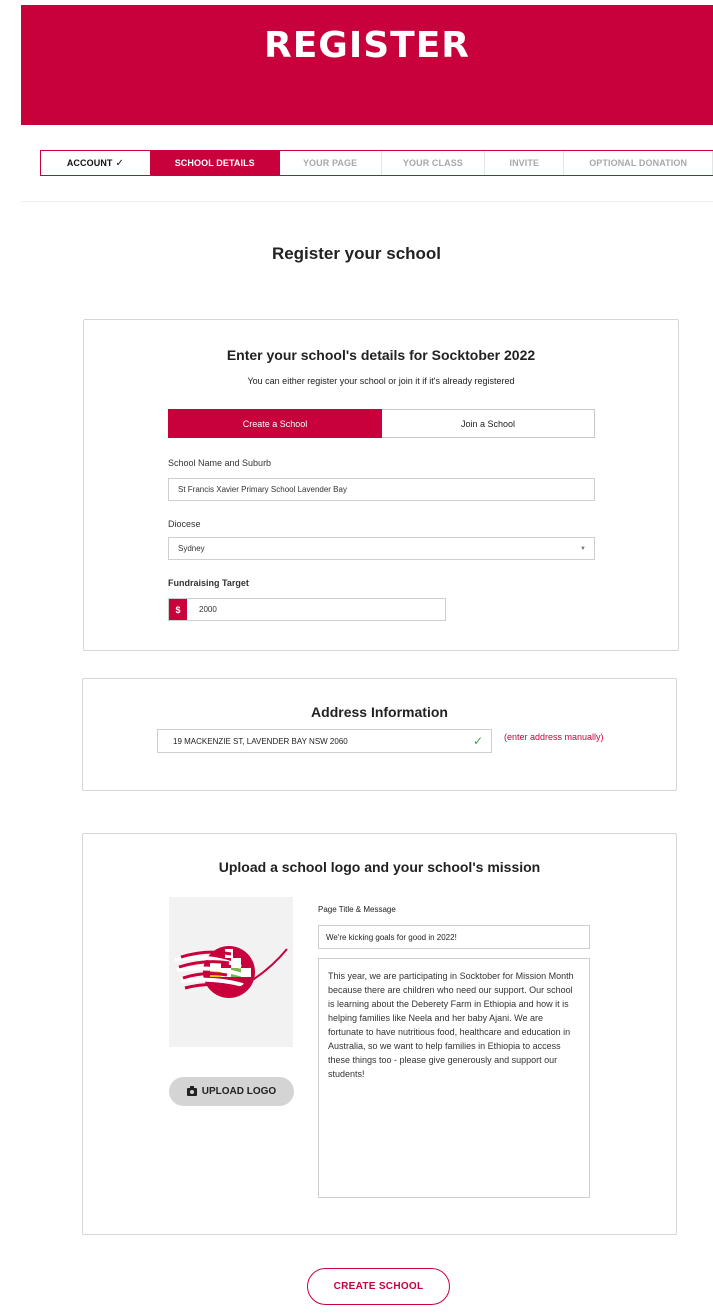  I want to click on step-invite: INVITE, so click(525, 163).